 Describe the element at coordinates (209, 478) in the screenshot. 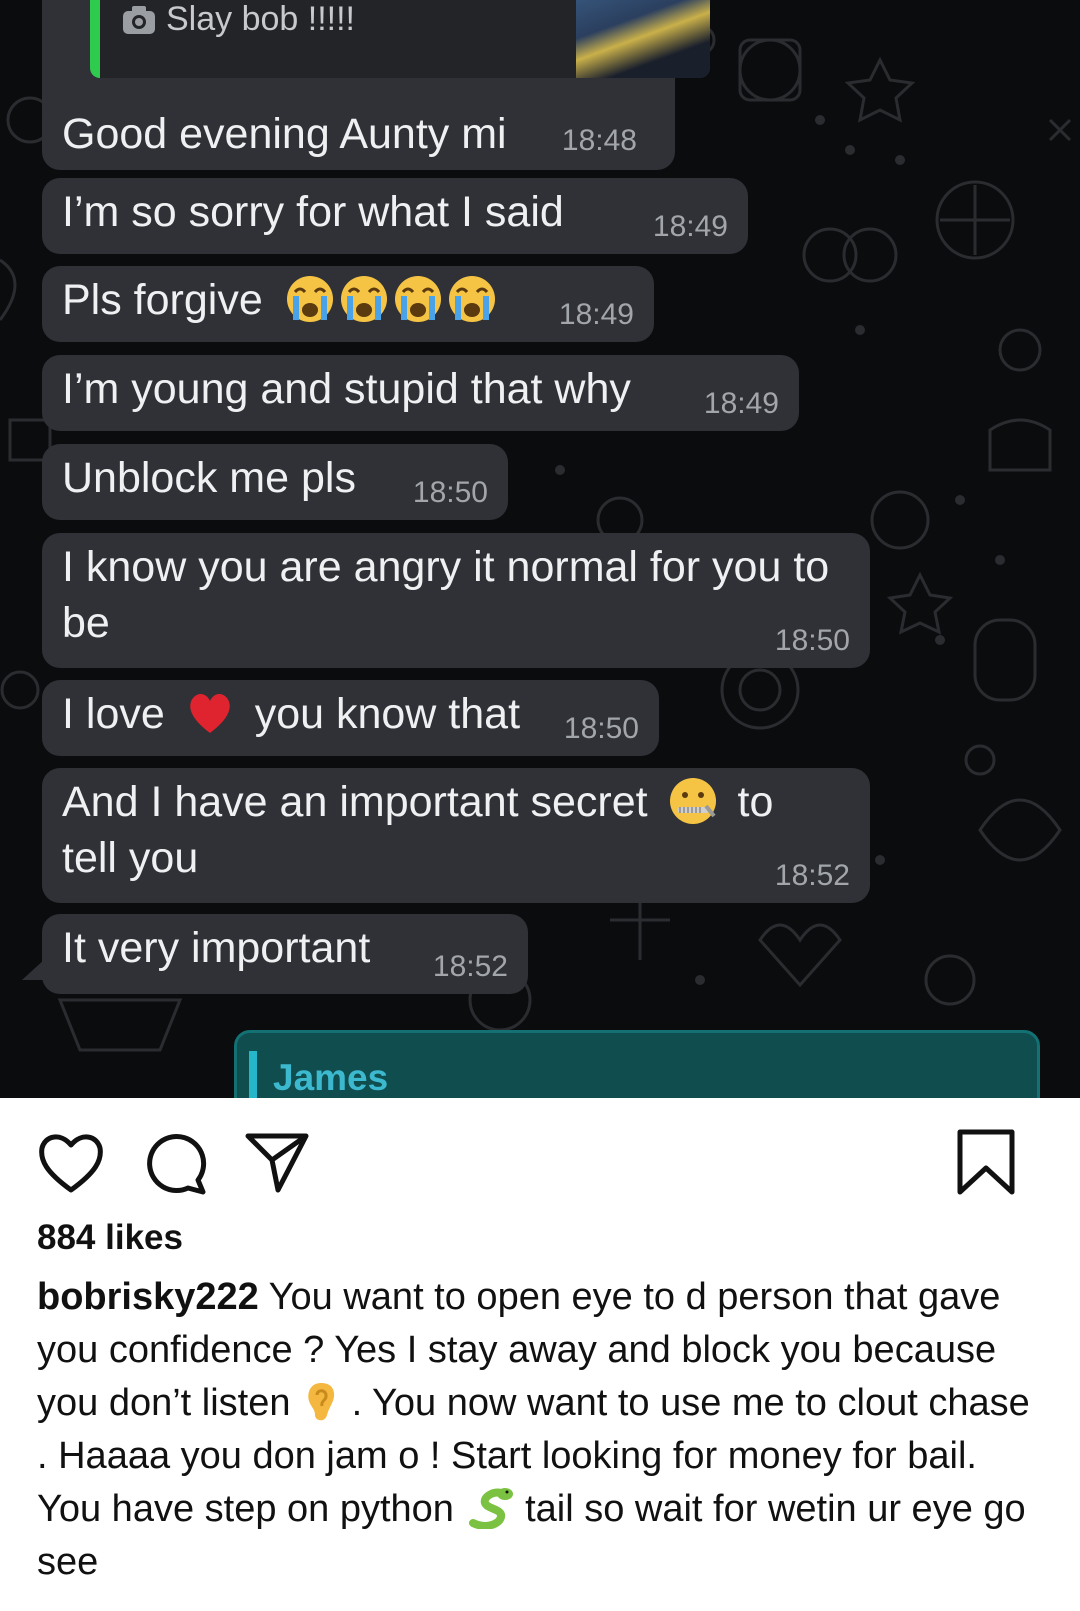

I see `message-text: Unblock me pls` at that location.